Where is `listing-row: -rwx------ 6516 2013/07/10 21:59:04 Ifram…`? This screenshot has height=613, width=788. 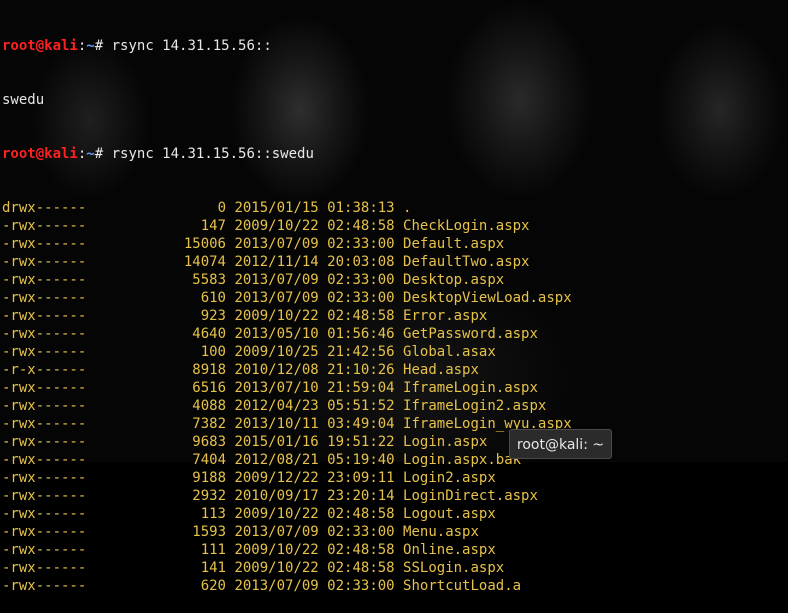
listing-row: -rwx------ 6516 2013/07/10 21:59:04 Ifram… is located at coordinates (287, 388).